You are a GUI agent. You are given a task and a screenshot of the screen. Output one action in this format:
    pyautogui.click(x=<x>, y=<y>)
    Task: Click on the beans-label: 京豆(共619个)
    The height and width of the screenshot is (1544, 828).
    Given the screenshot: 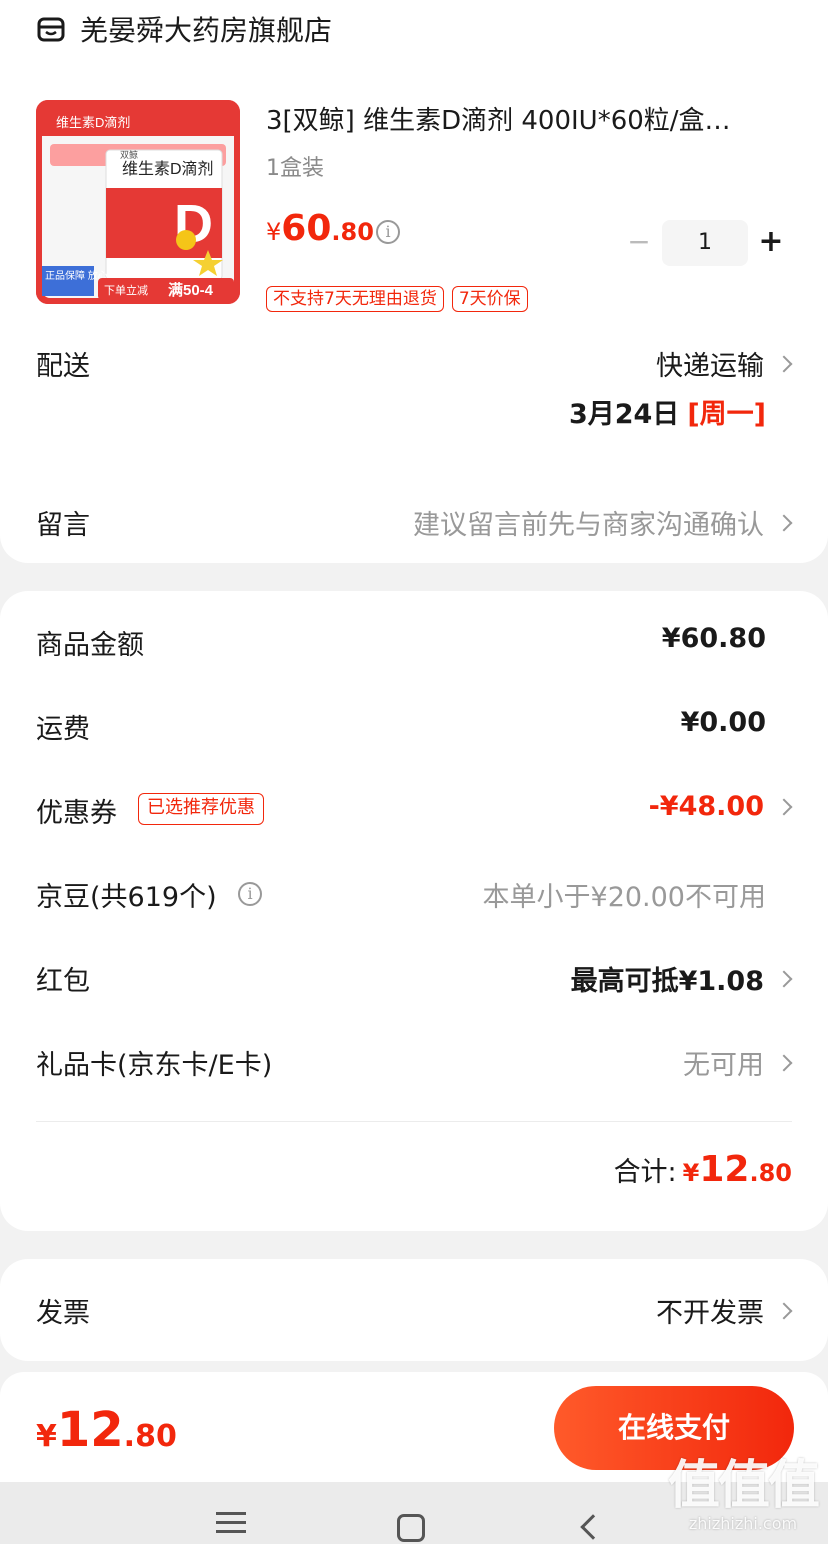 What is the action you would take?
    pyautogui.click(x=126, y=897)
    